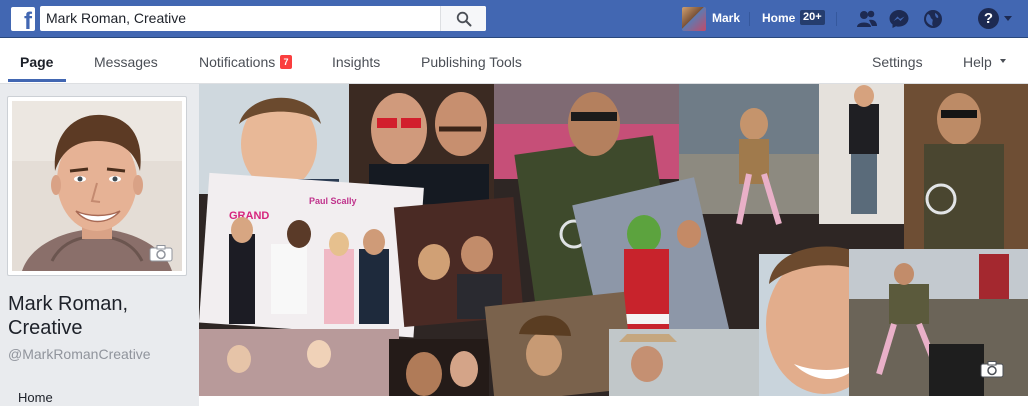  What do you see at coordinates (1008, 18) in the screenshot?
I see `caret-down-icon` at bounding box center [1008, 18].